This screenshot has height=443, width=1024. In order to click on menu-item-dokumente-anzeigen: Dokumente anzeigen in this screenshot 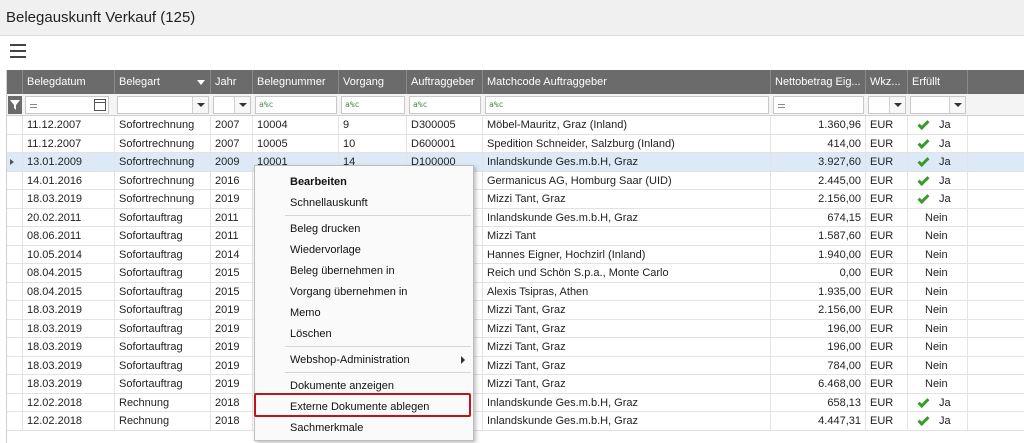, I will do `click(364, 386)`.